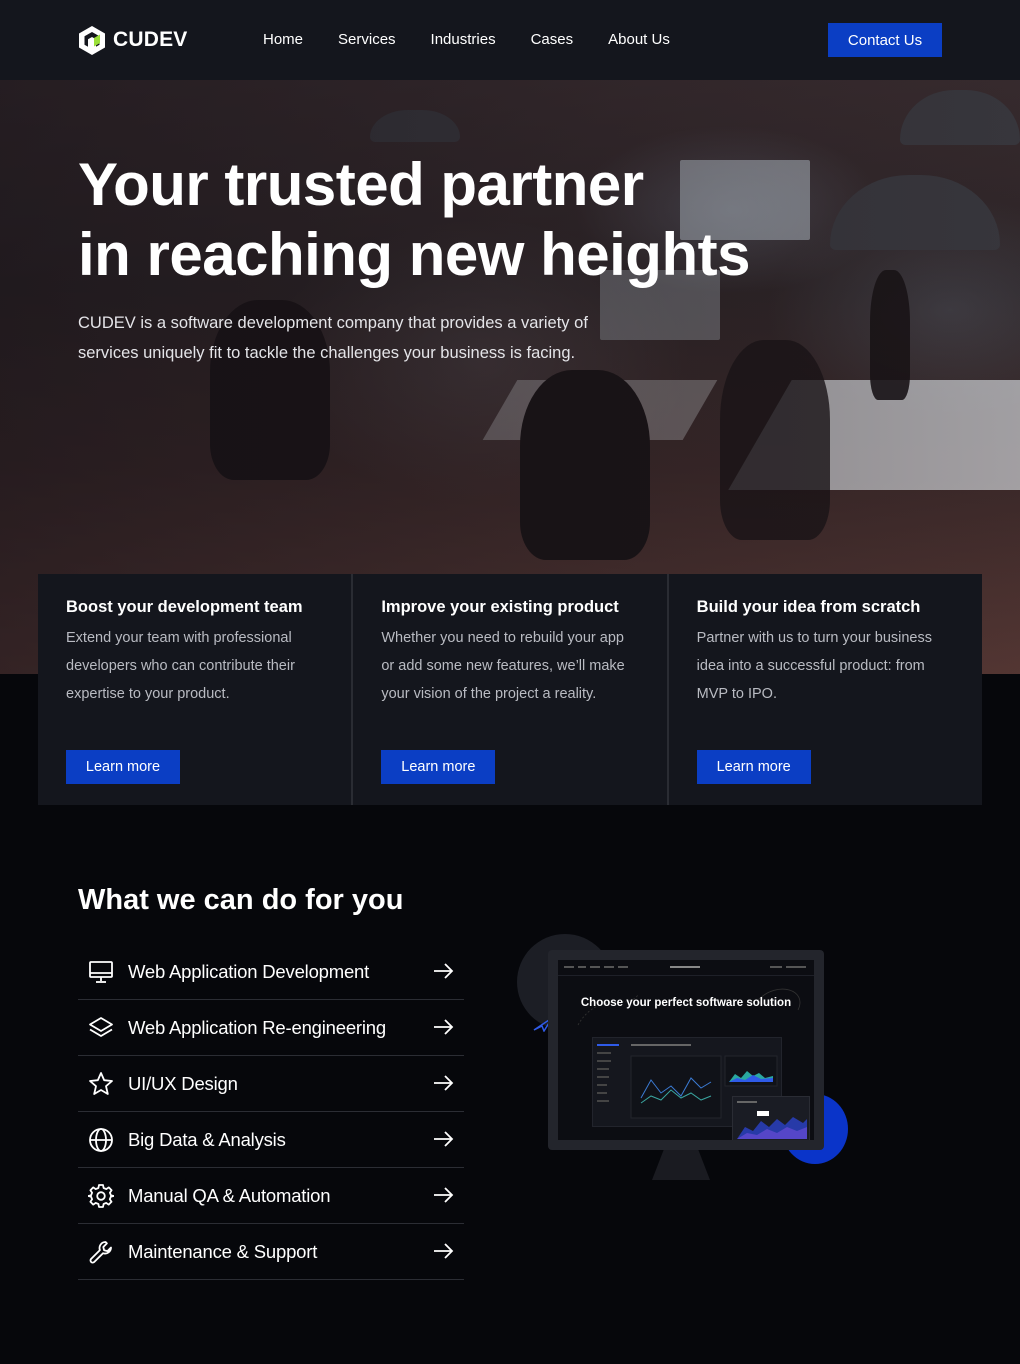 This screenshot has width=1020, height=1364. What do you see at coordinates (183, 1083) in the screenshot?
I see `service-label: UI/UX Design` at bounding box center [183, 1083].